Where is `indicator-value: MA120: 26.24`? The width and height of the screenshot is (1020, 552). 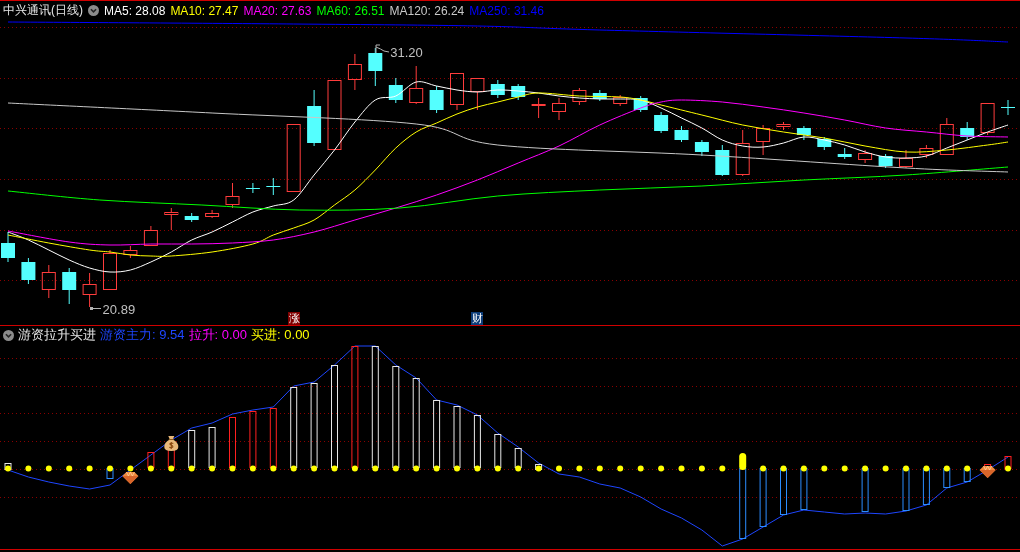
indicator-value: MA120: 26.24 is located at coordinates (427, 10).